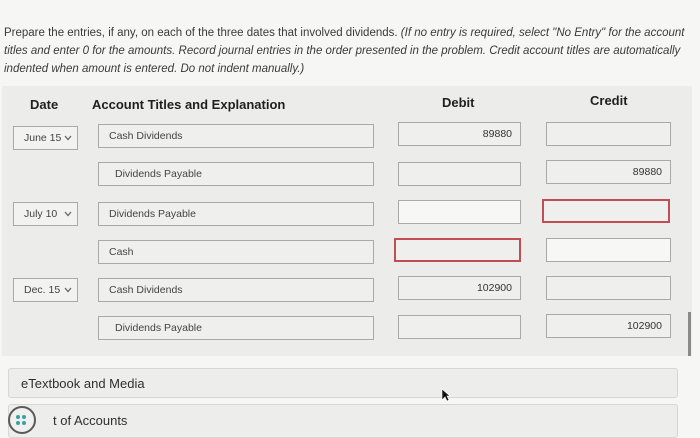 Image resolution: width=700 pixels, height=438 pixels. Describe the element at coordinates (44, 104) in the screenshot. I see `header-date: Date` at that location.